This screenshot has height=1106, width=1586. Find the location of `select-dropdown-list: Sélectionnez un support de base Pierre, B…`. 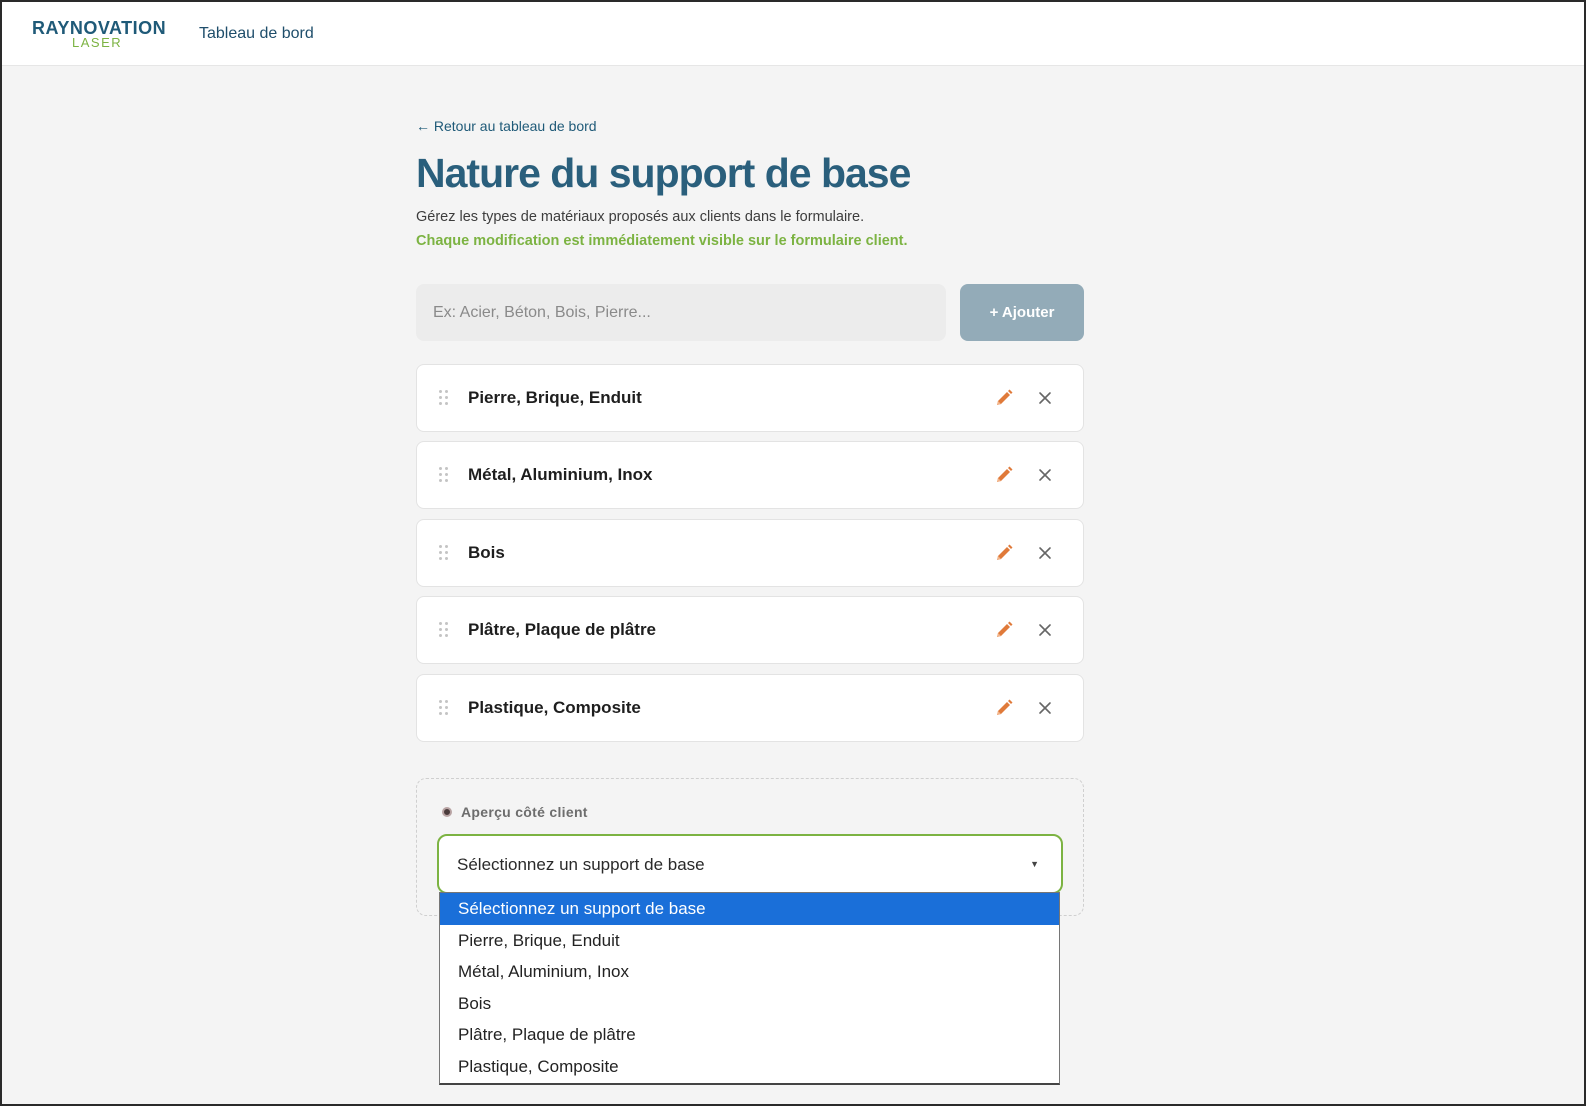

select-dropdown-list: Sélectionnez un support de base Pierre, B… is located at coordinates (749, 988).